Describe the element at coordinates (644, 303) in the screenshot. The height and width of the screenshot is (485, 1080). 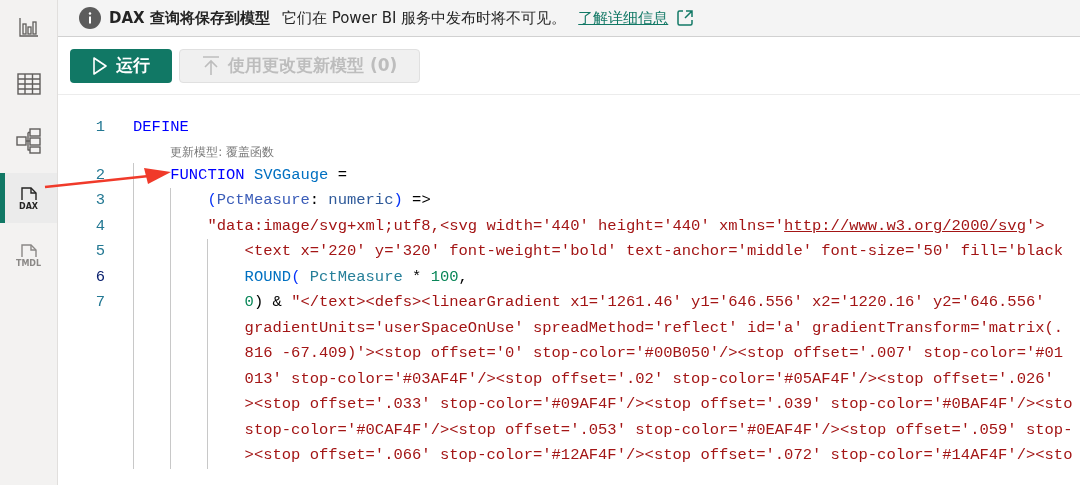
I see `code-line: 0) & "</text><defs><linearGradient x1='1261.46' y1='646.556' x2='1220.16' y2='646.556'` at that location.